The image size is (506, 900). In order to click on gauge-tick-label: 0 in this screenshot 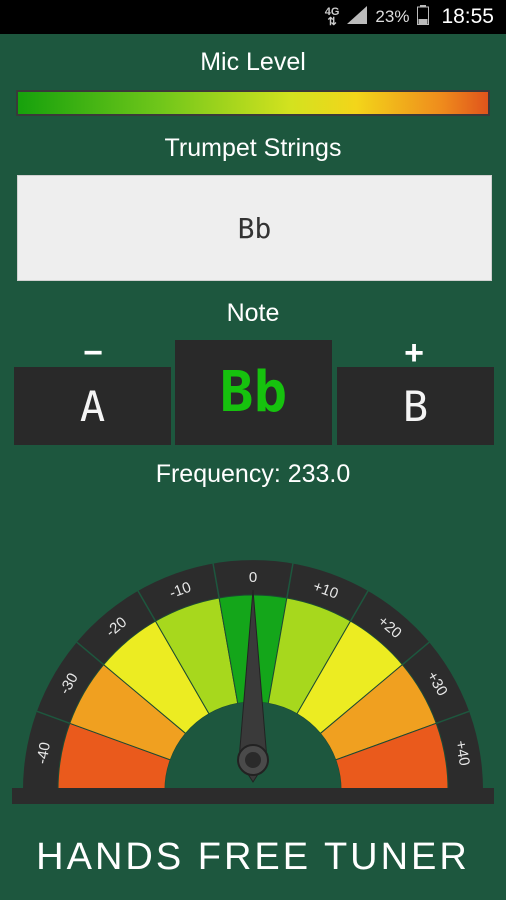, I will do `click(253, 577)`.